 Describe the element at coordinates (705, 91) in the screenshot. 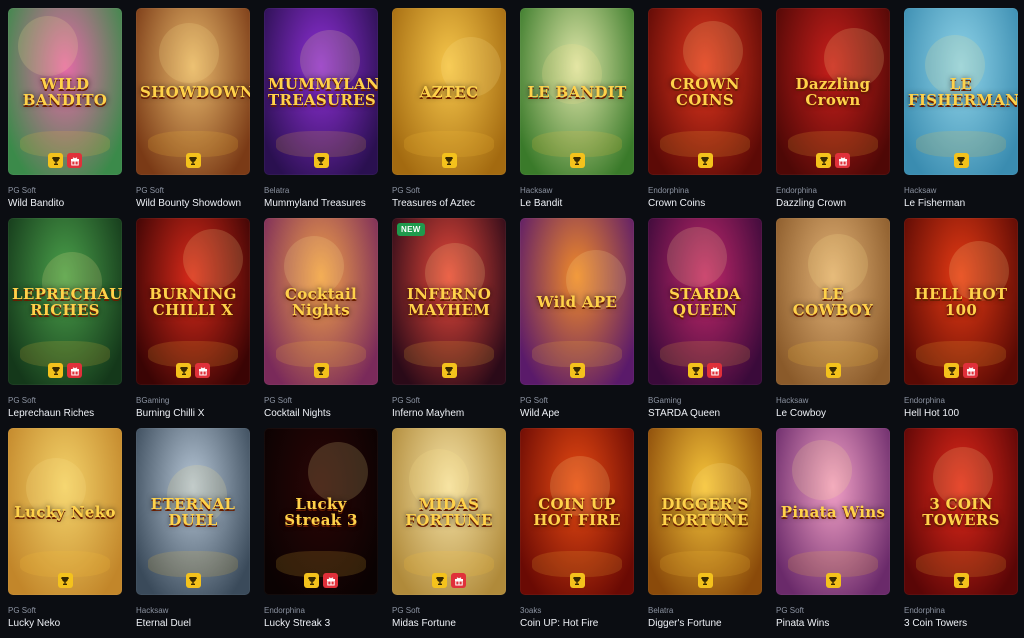

I see `game-thumbnail: CROWN COINS` at that location.